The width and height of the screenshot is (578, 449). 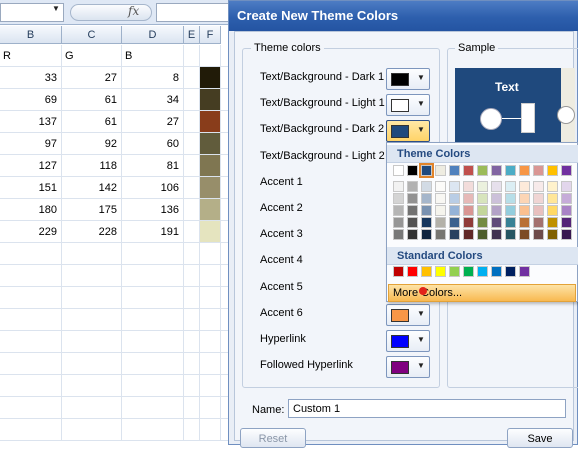 What do you see at coordinates (153, 122) in the screenshot?
I see `value-cell: 27` at bounding box center [153, 122].